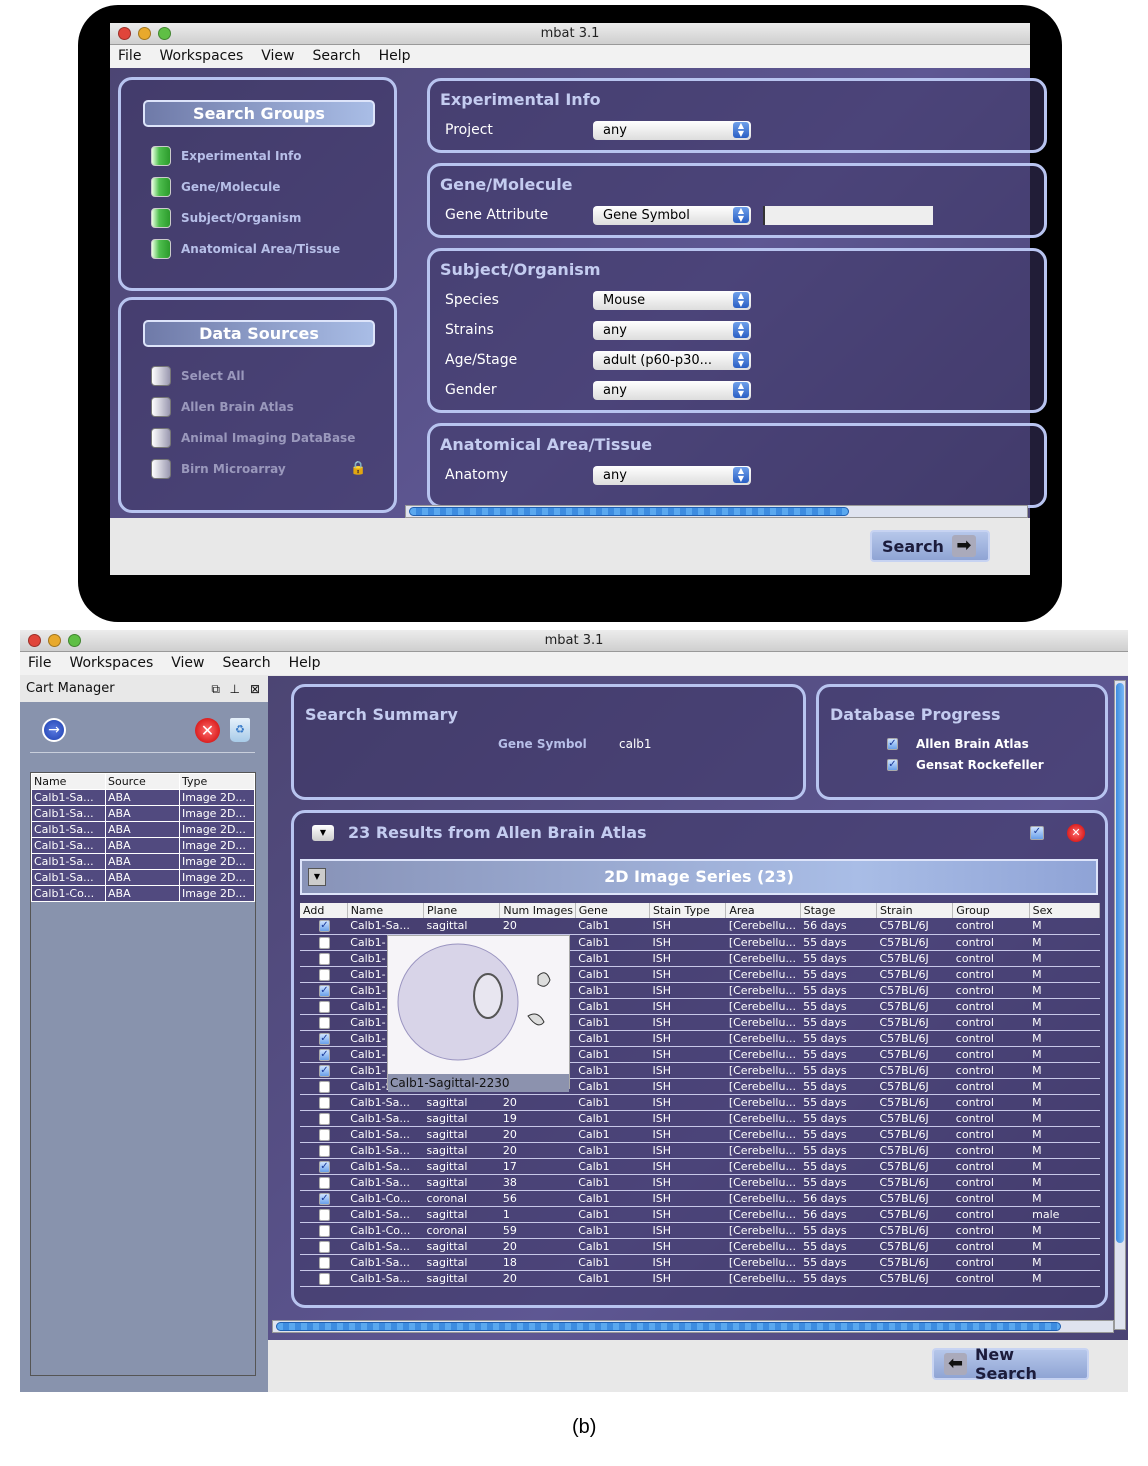  I want to click on age-stage-select: adult (p60-p30... ▲ ▼, so click(672, 360).